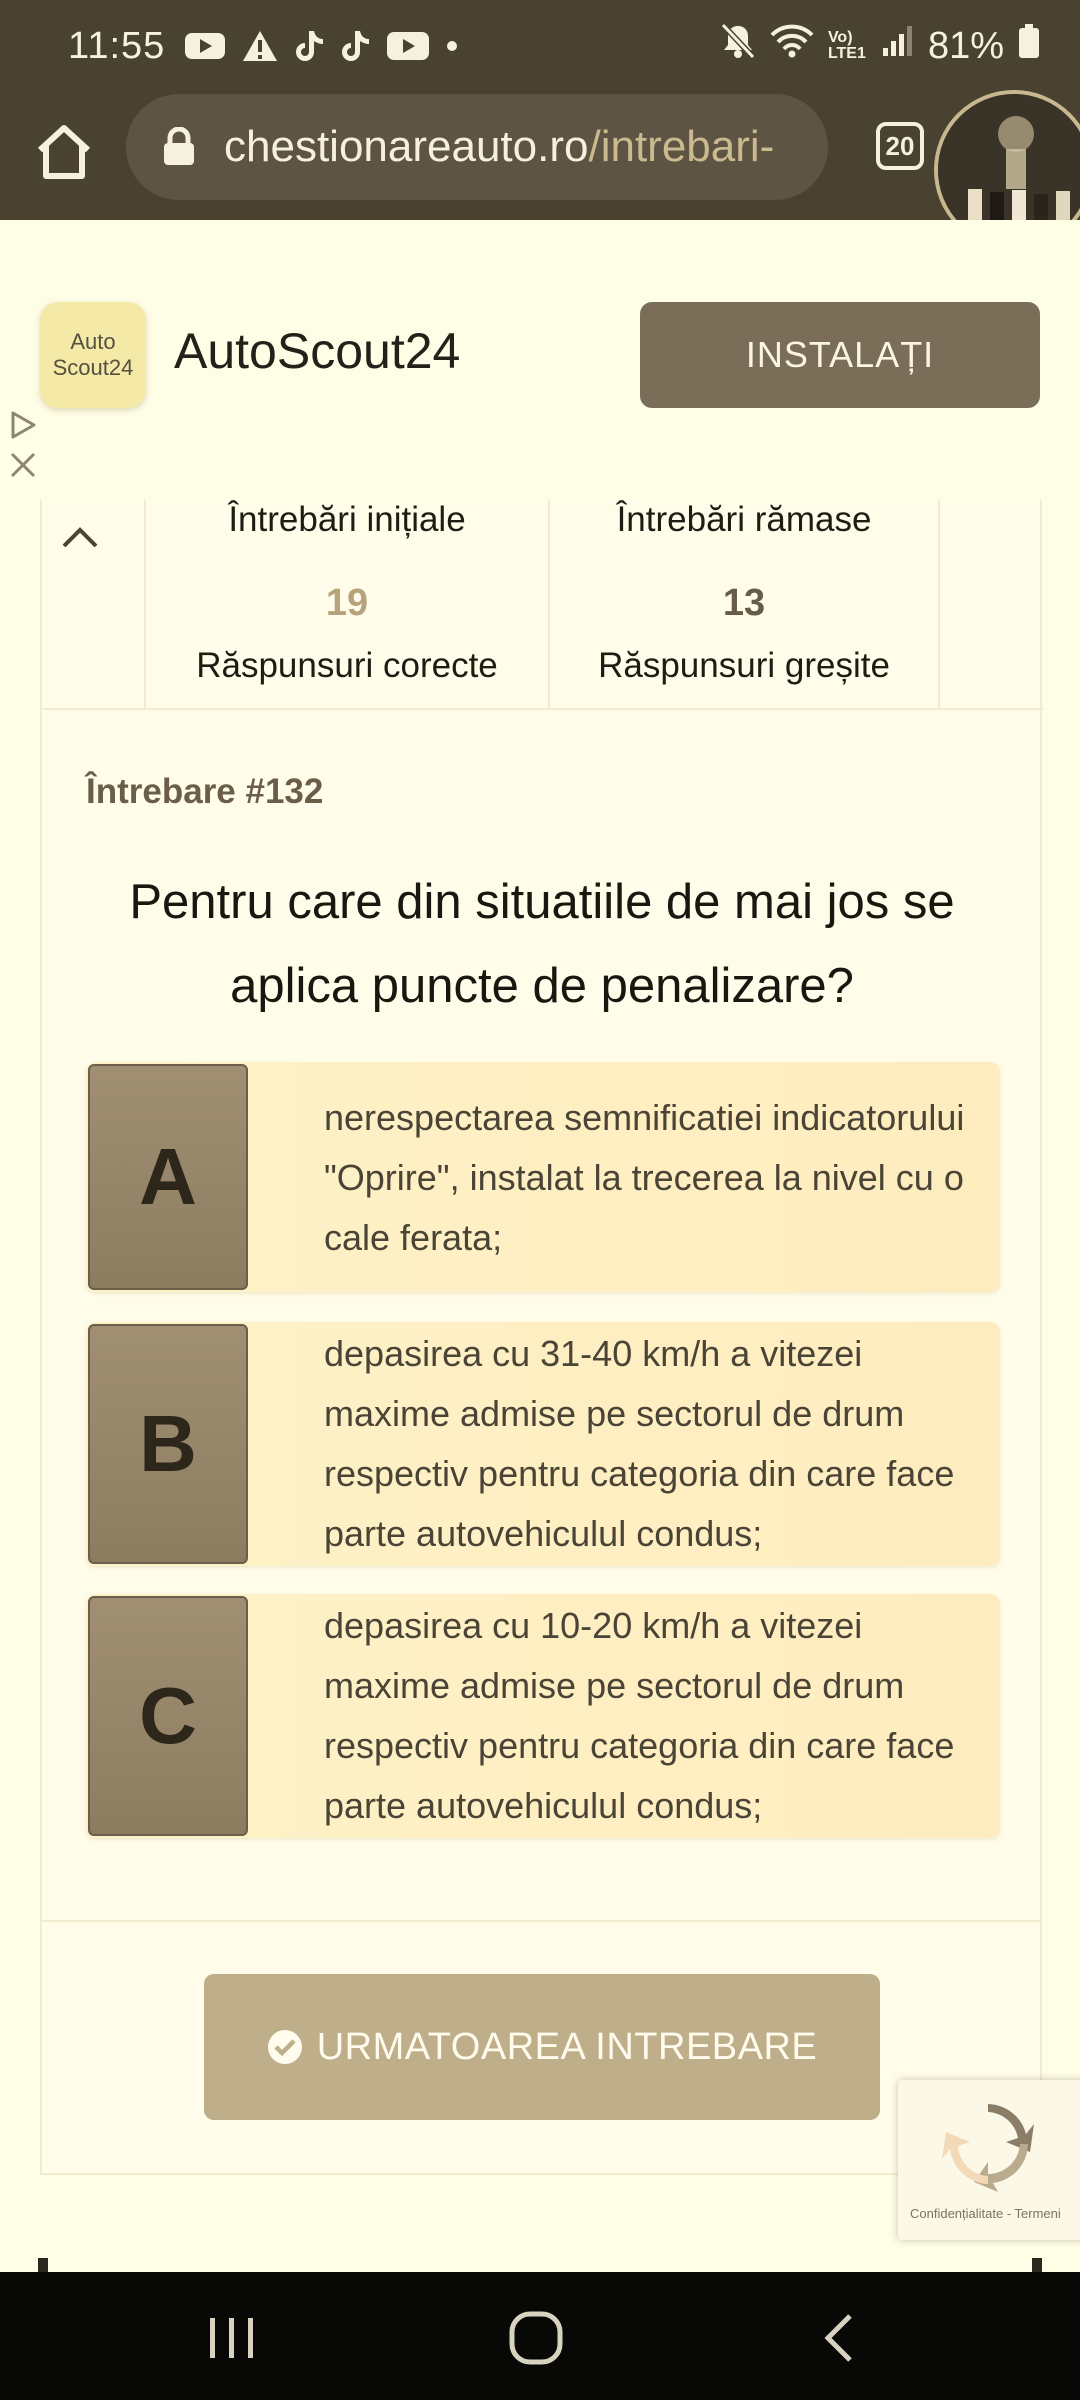 The image size is (1080, 2400). I want to click on url-text: chestionareauto.ro/intrebari-, so click(499, 147).